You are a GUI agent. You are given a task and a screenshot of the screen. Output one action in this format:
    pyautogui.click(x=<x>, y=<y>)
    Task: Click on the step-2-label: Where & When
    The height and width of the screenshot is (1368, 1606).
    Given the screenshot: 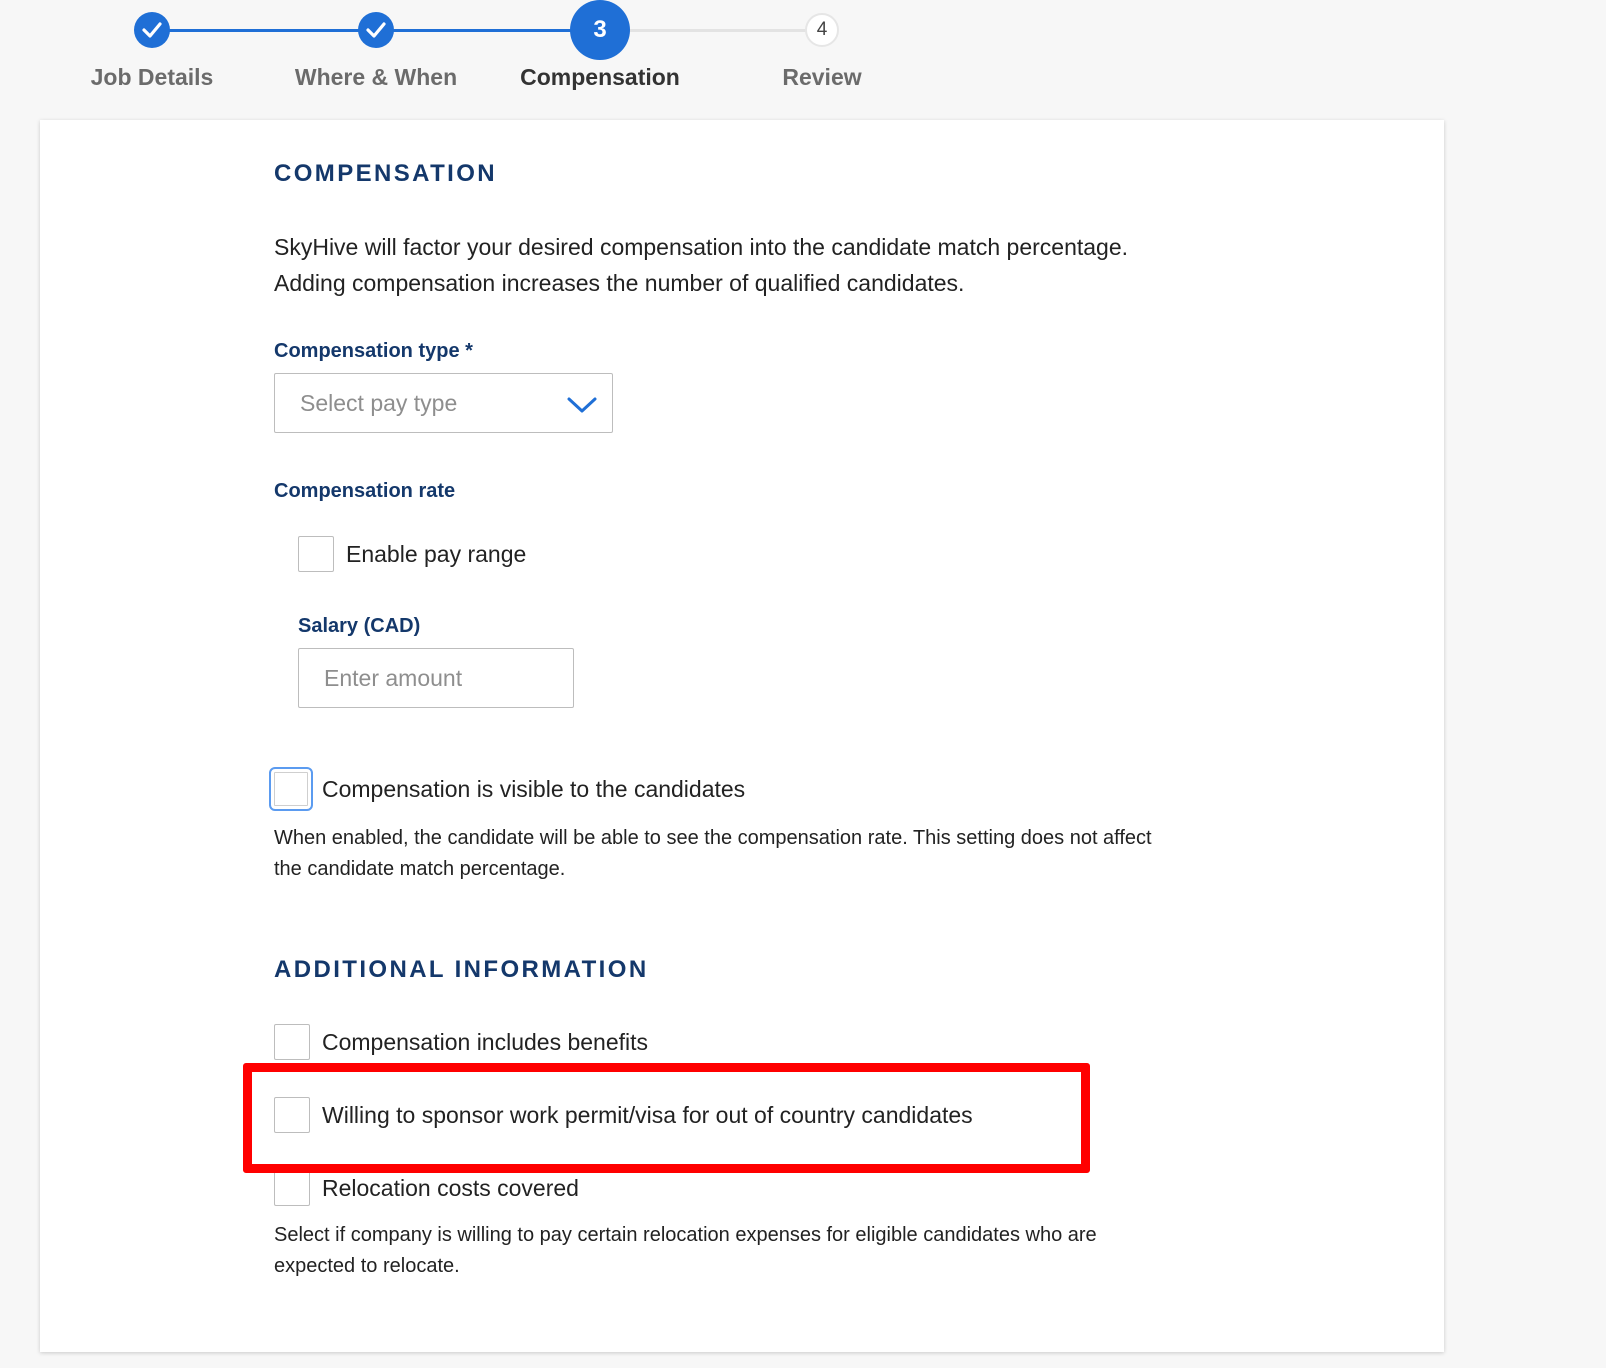 What is the action you would take?
    pyautogui.click(x=376, y=77)
    